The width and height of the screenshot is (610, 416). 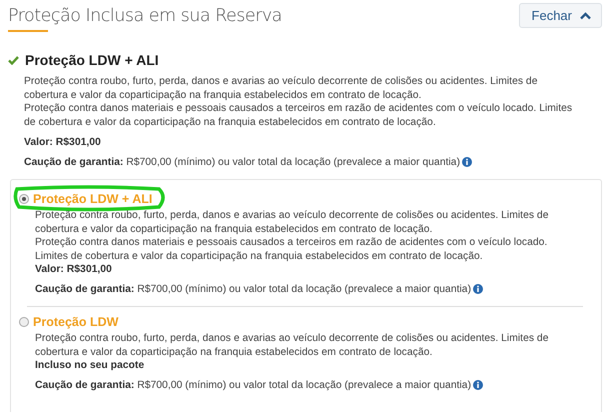 I want to click on page-title: Proteção Inclusa em sua Reserva, so click(x=145, y=16).